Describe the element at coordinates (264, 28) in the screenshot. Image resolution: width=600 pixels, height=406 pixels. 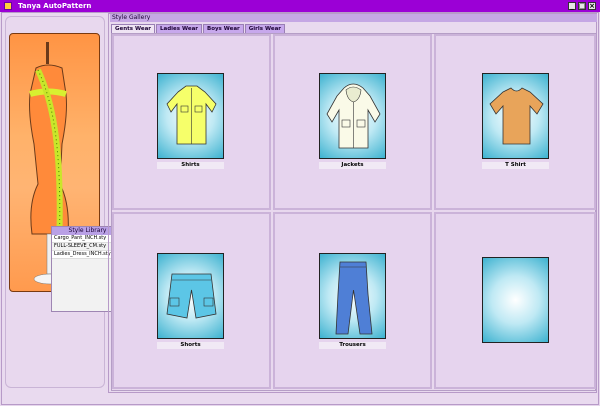
I see `tab-girls-wear: Girls Wear` at that location.